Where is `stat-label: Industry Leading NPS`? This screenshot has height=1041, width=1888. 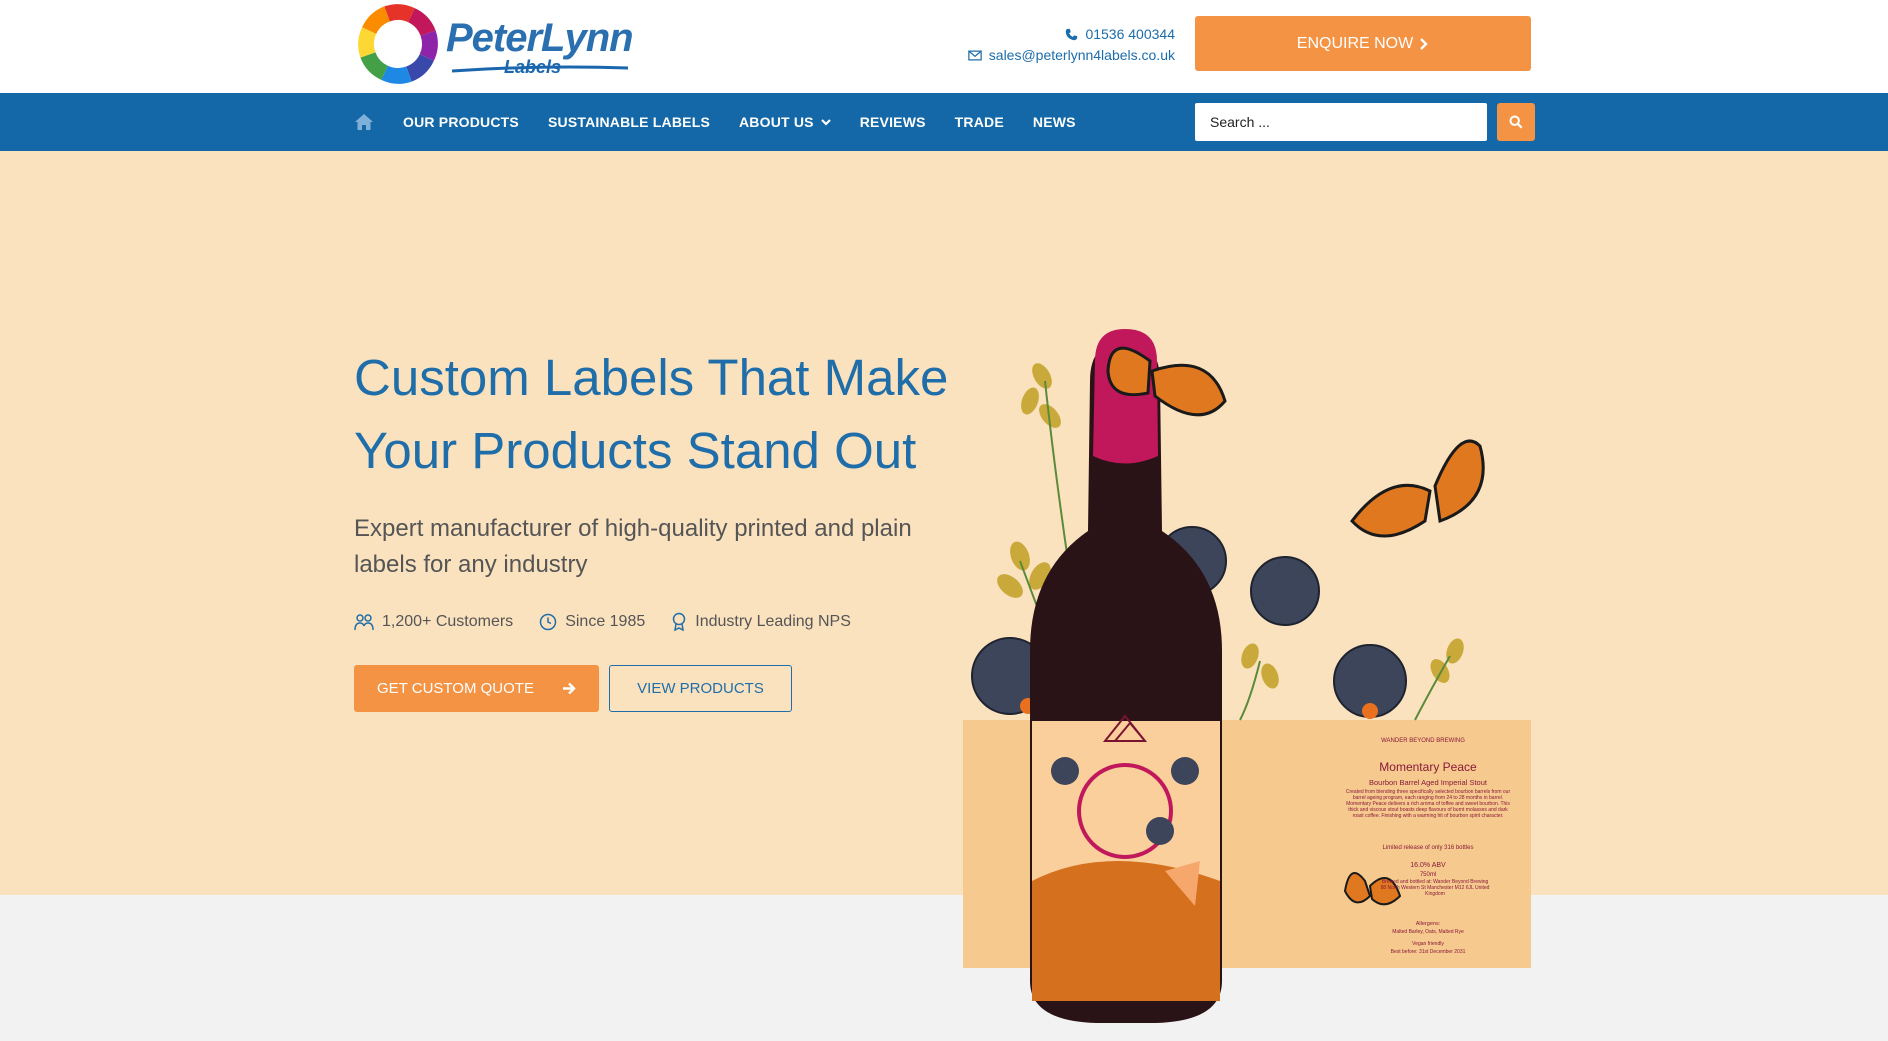 stat-label: Industry Leading NPS is located at coordinates (773, 621).